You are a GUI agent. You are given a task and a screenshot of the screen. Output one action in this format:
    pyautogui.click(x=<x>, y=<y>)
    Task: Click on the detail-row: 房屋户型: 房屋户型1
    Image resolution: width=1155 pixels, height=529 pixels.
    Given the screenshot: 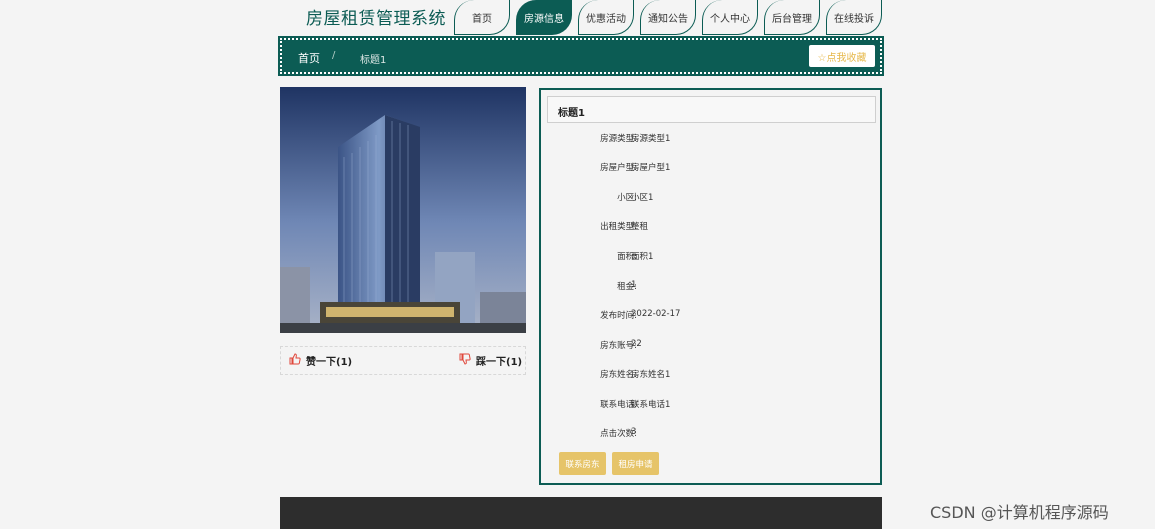 What is the action you would take?
    pyautogui.click(x=710, y=169)
    